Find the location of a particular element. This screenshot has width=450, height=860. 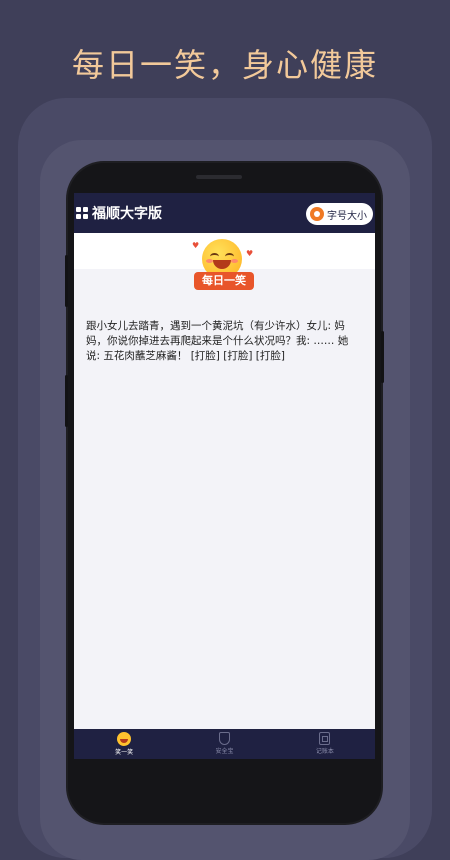

tab-label: 安全宝 is located at coordinates (224, 751).